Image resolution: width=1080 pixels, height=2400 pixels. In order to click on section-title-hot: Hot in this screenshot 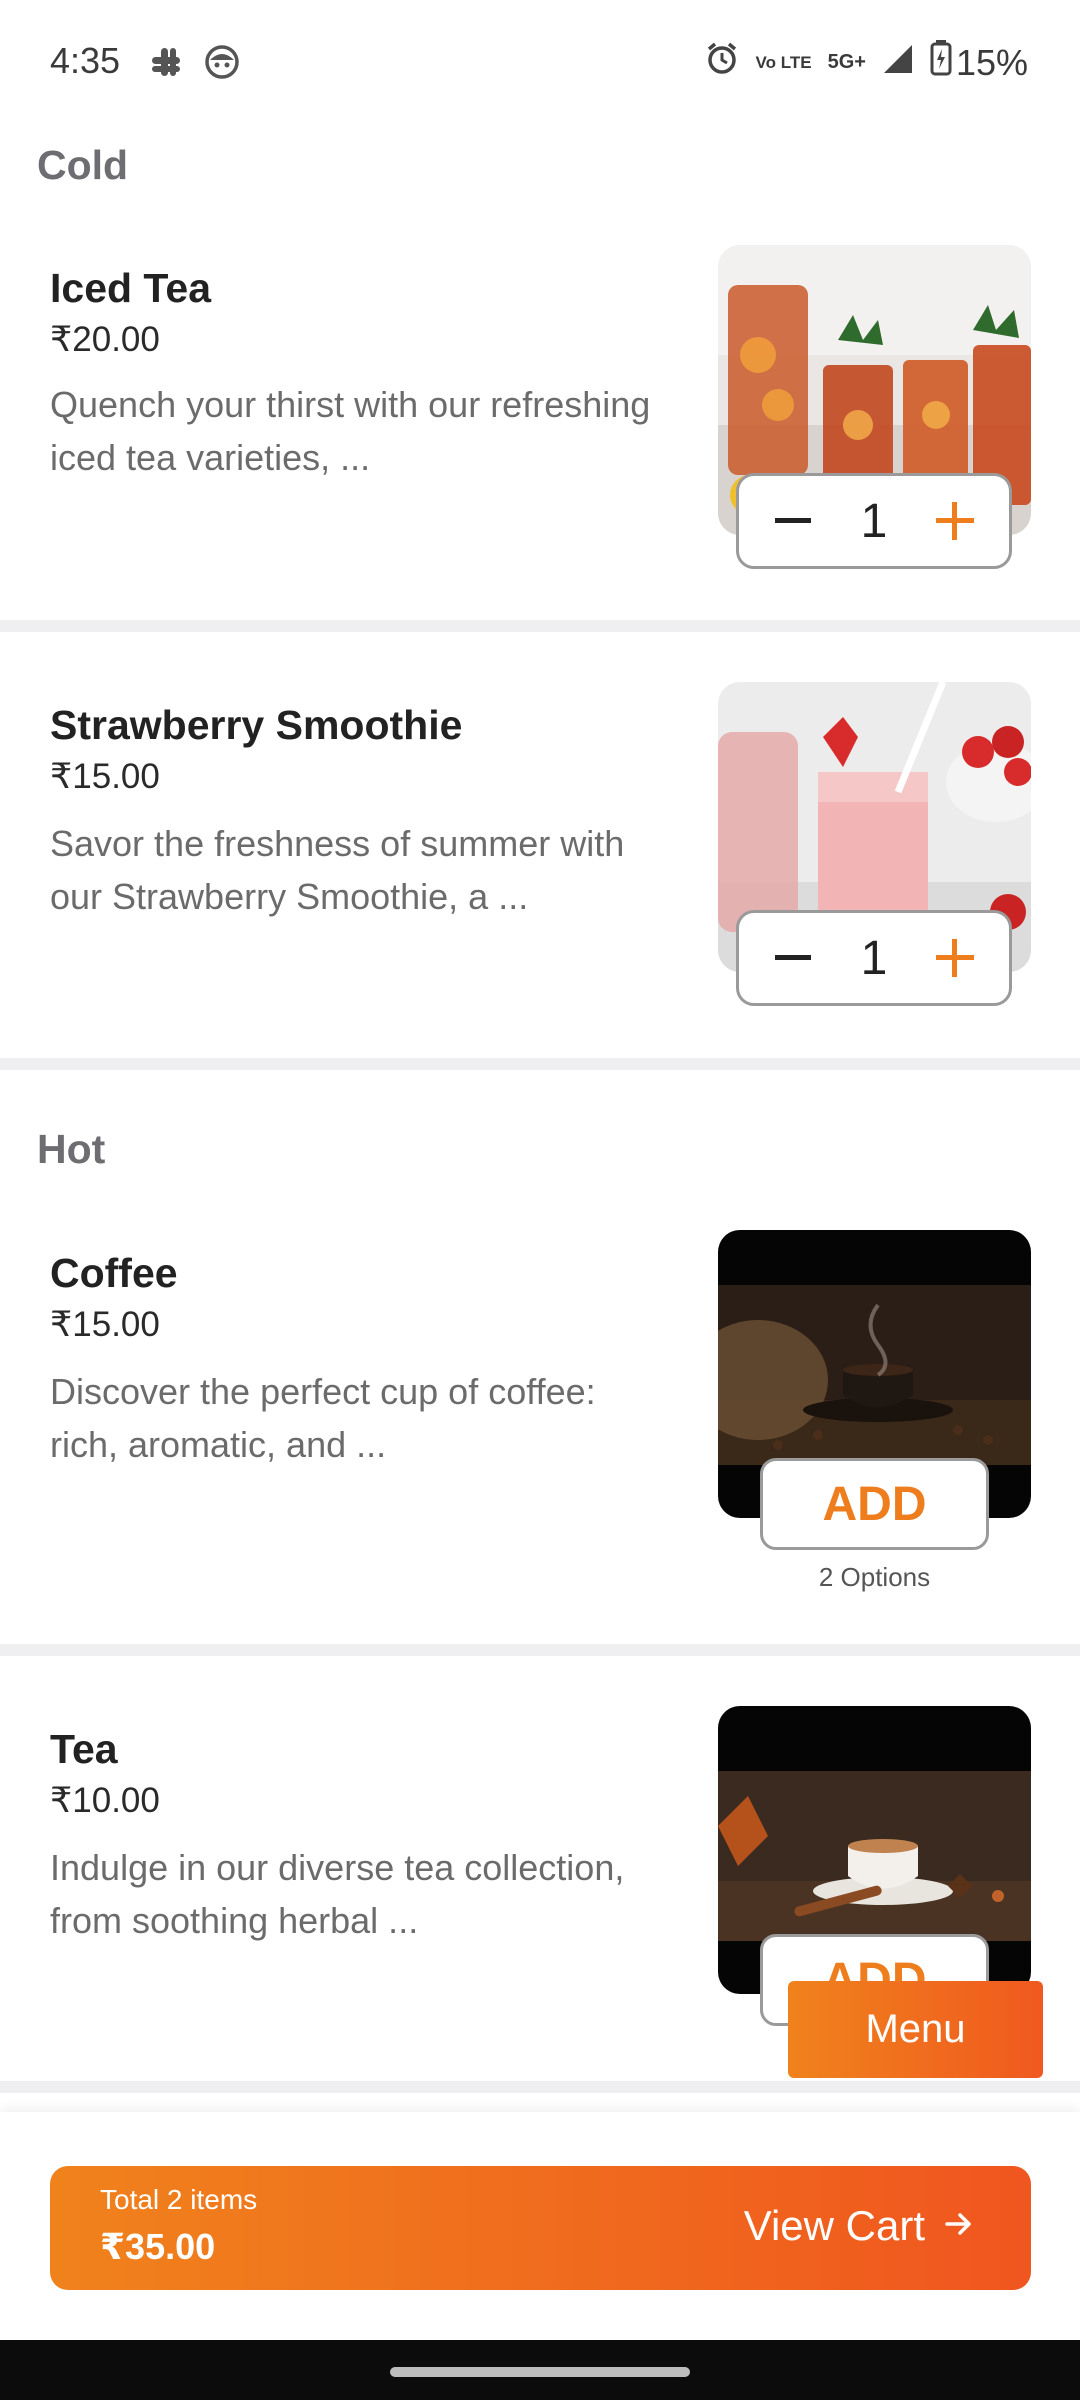, I will do `click(71, 1149)`.